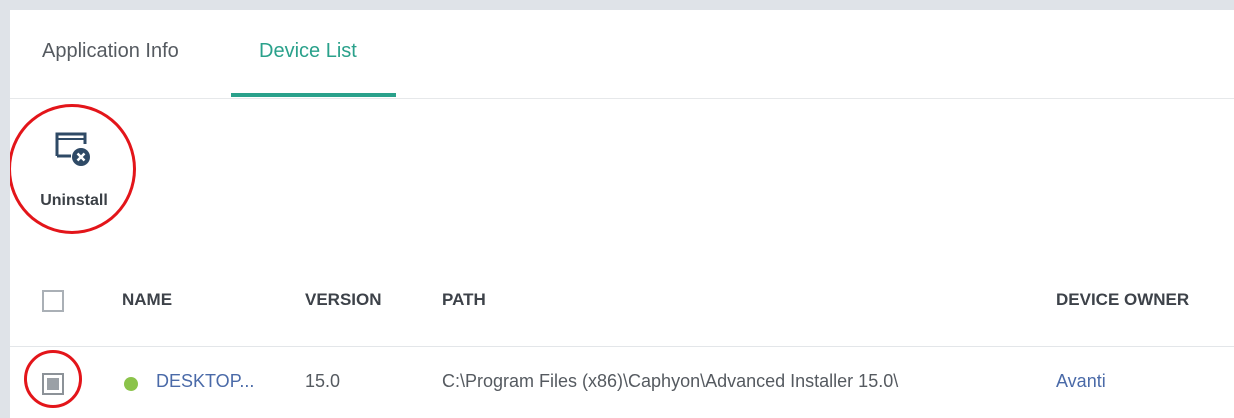 The height and width of the screenshot is (418, 1234). I want to click on column-header-path: PATH, so click(464, 300).